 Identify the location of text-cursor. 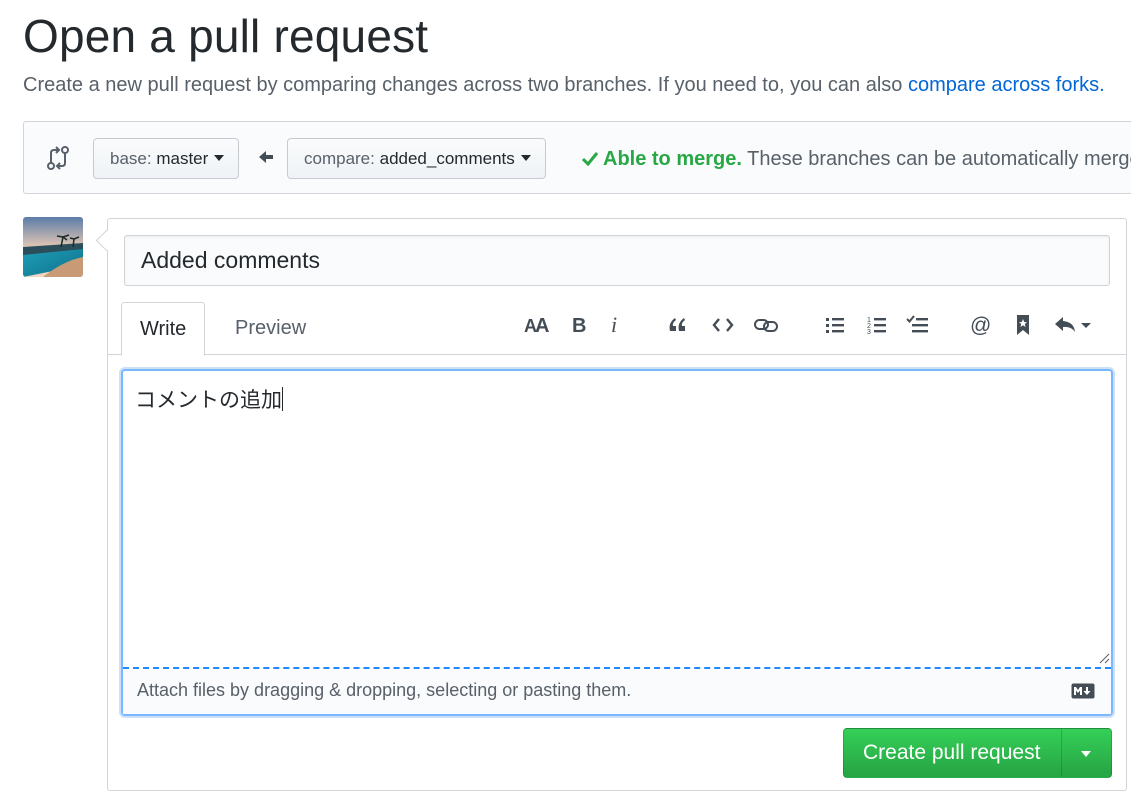
(282, 399).